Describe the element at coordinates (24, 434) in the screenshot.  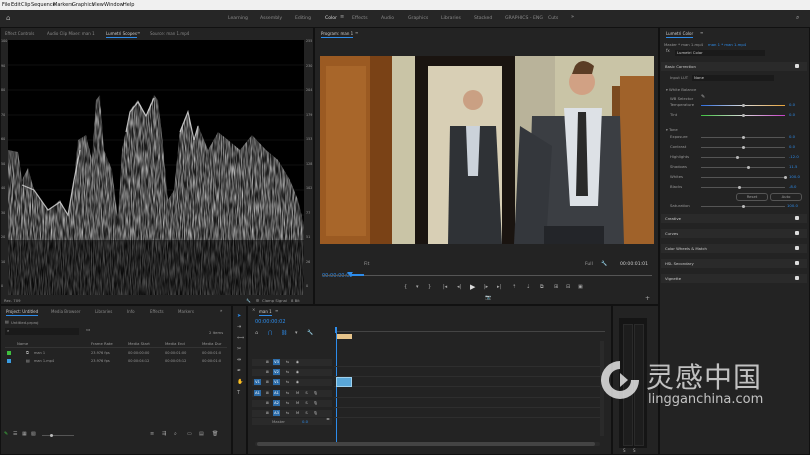
I see `icon-view-icon: ▦` at that location.